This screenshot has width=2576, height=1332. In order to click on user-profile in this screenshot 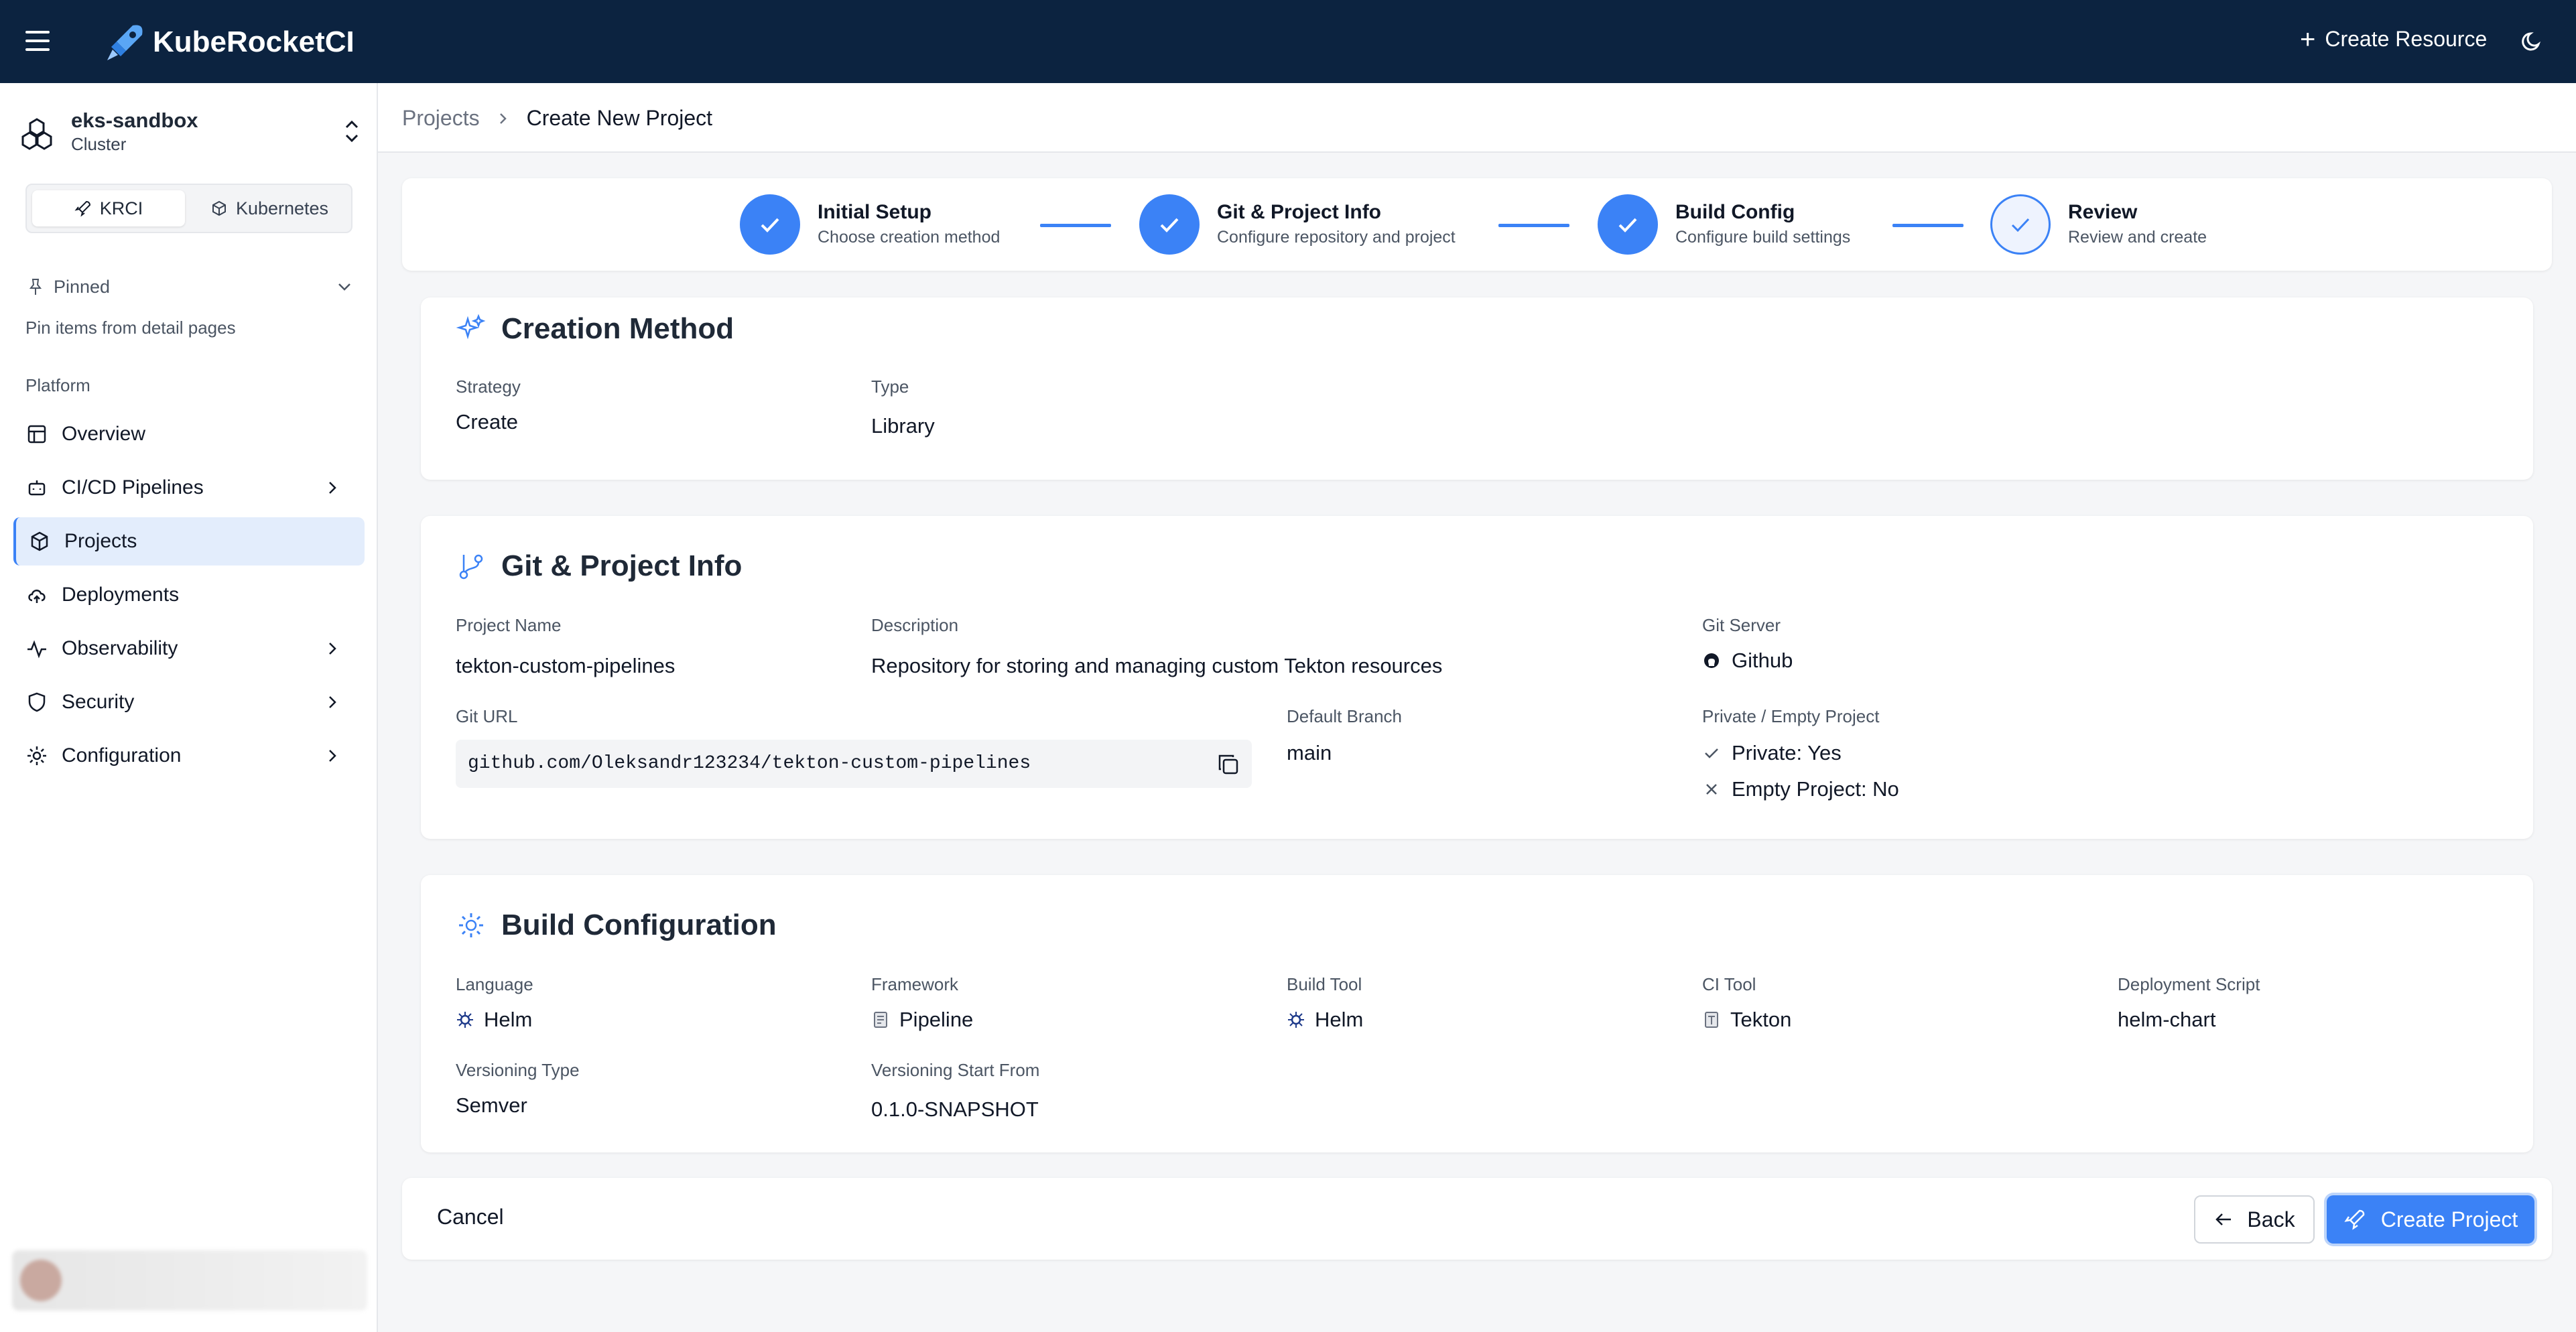, I will do `click(189, 1280)`.